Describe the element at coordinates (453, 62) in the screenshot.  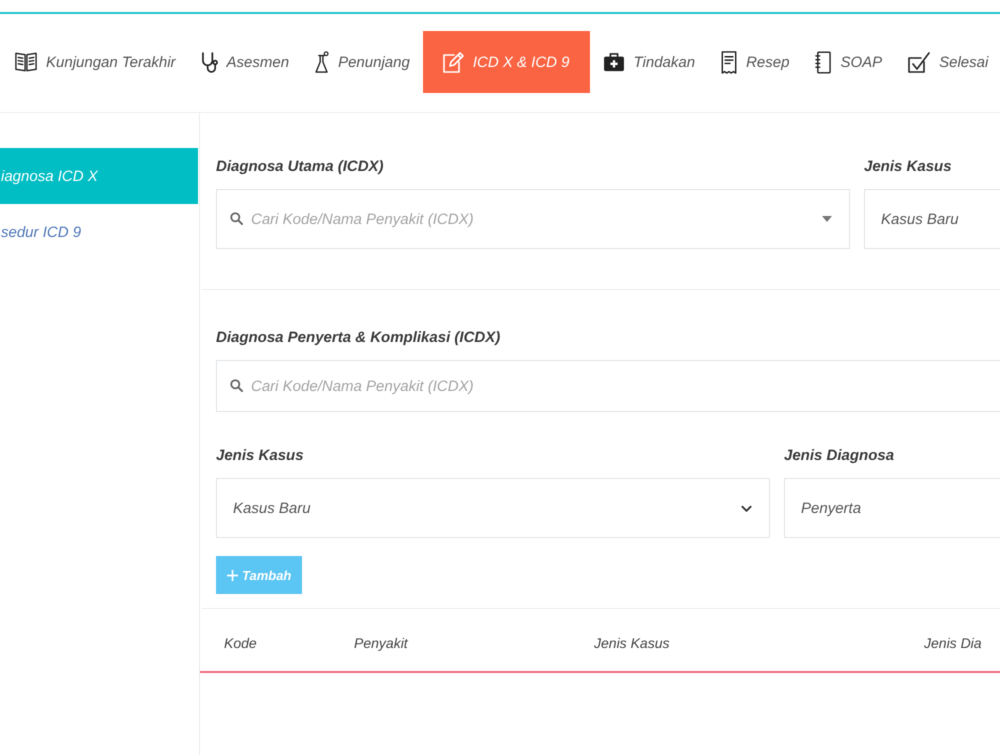
I see `edit-icon` at that location.